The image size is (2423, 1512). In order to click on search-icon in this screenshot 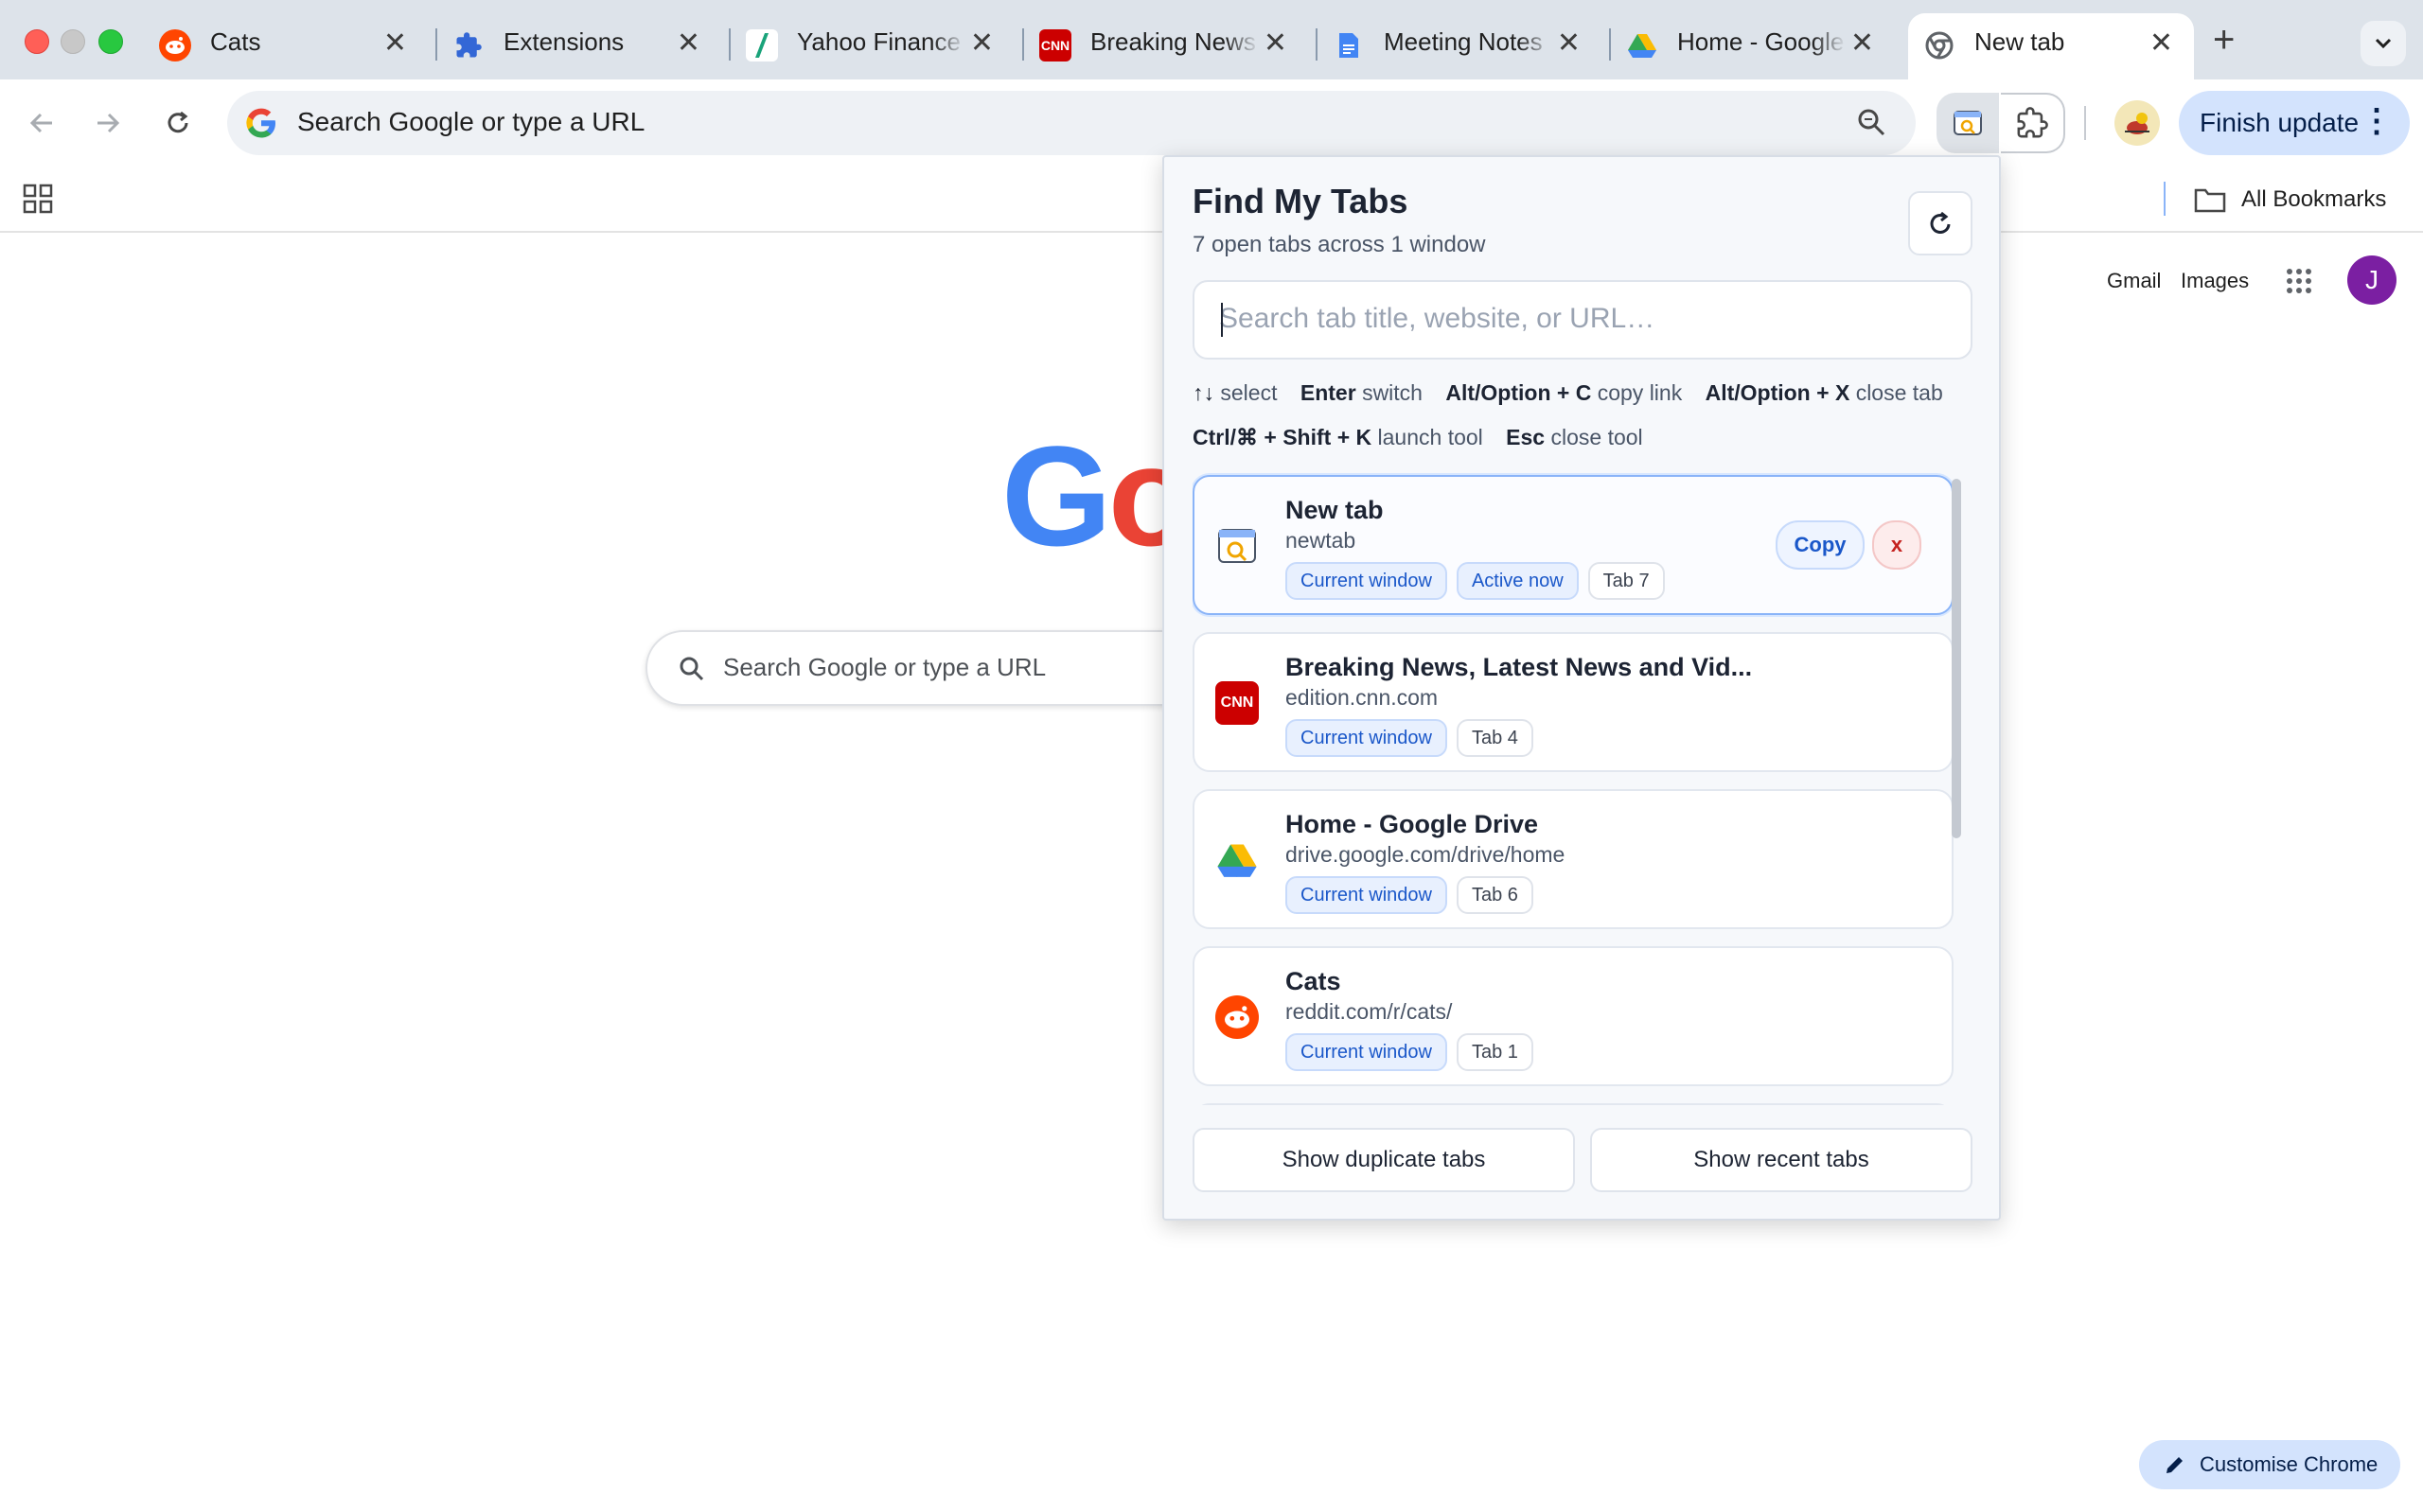, I will do `click(692, 669)`.